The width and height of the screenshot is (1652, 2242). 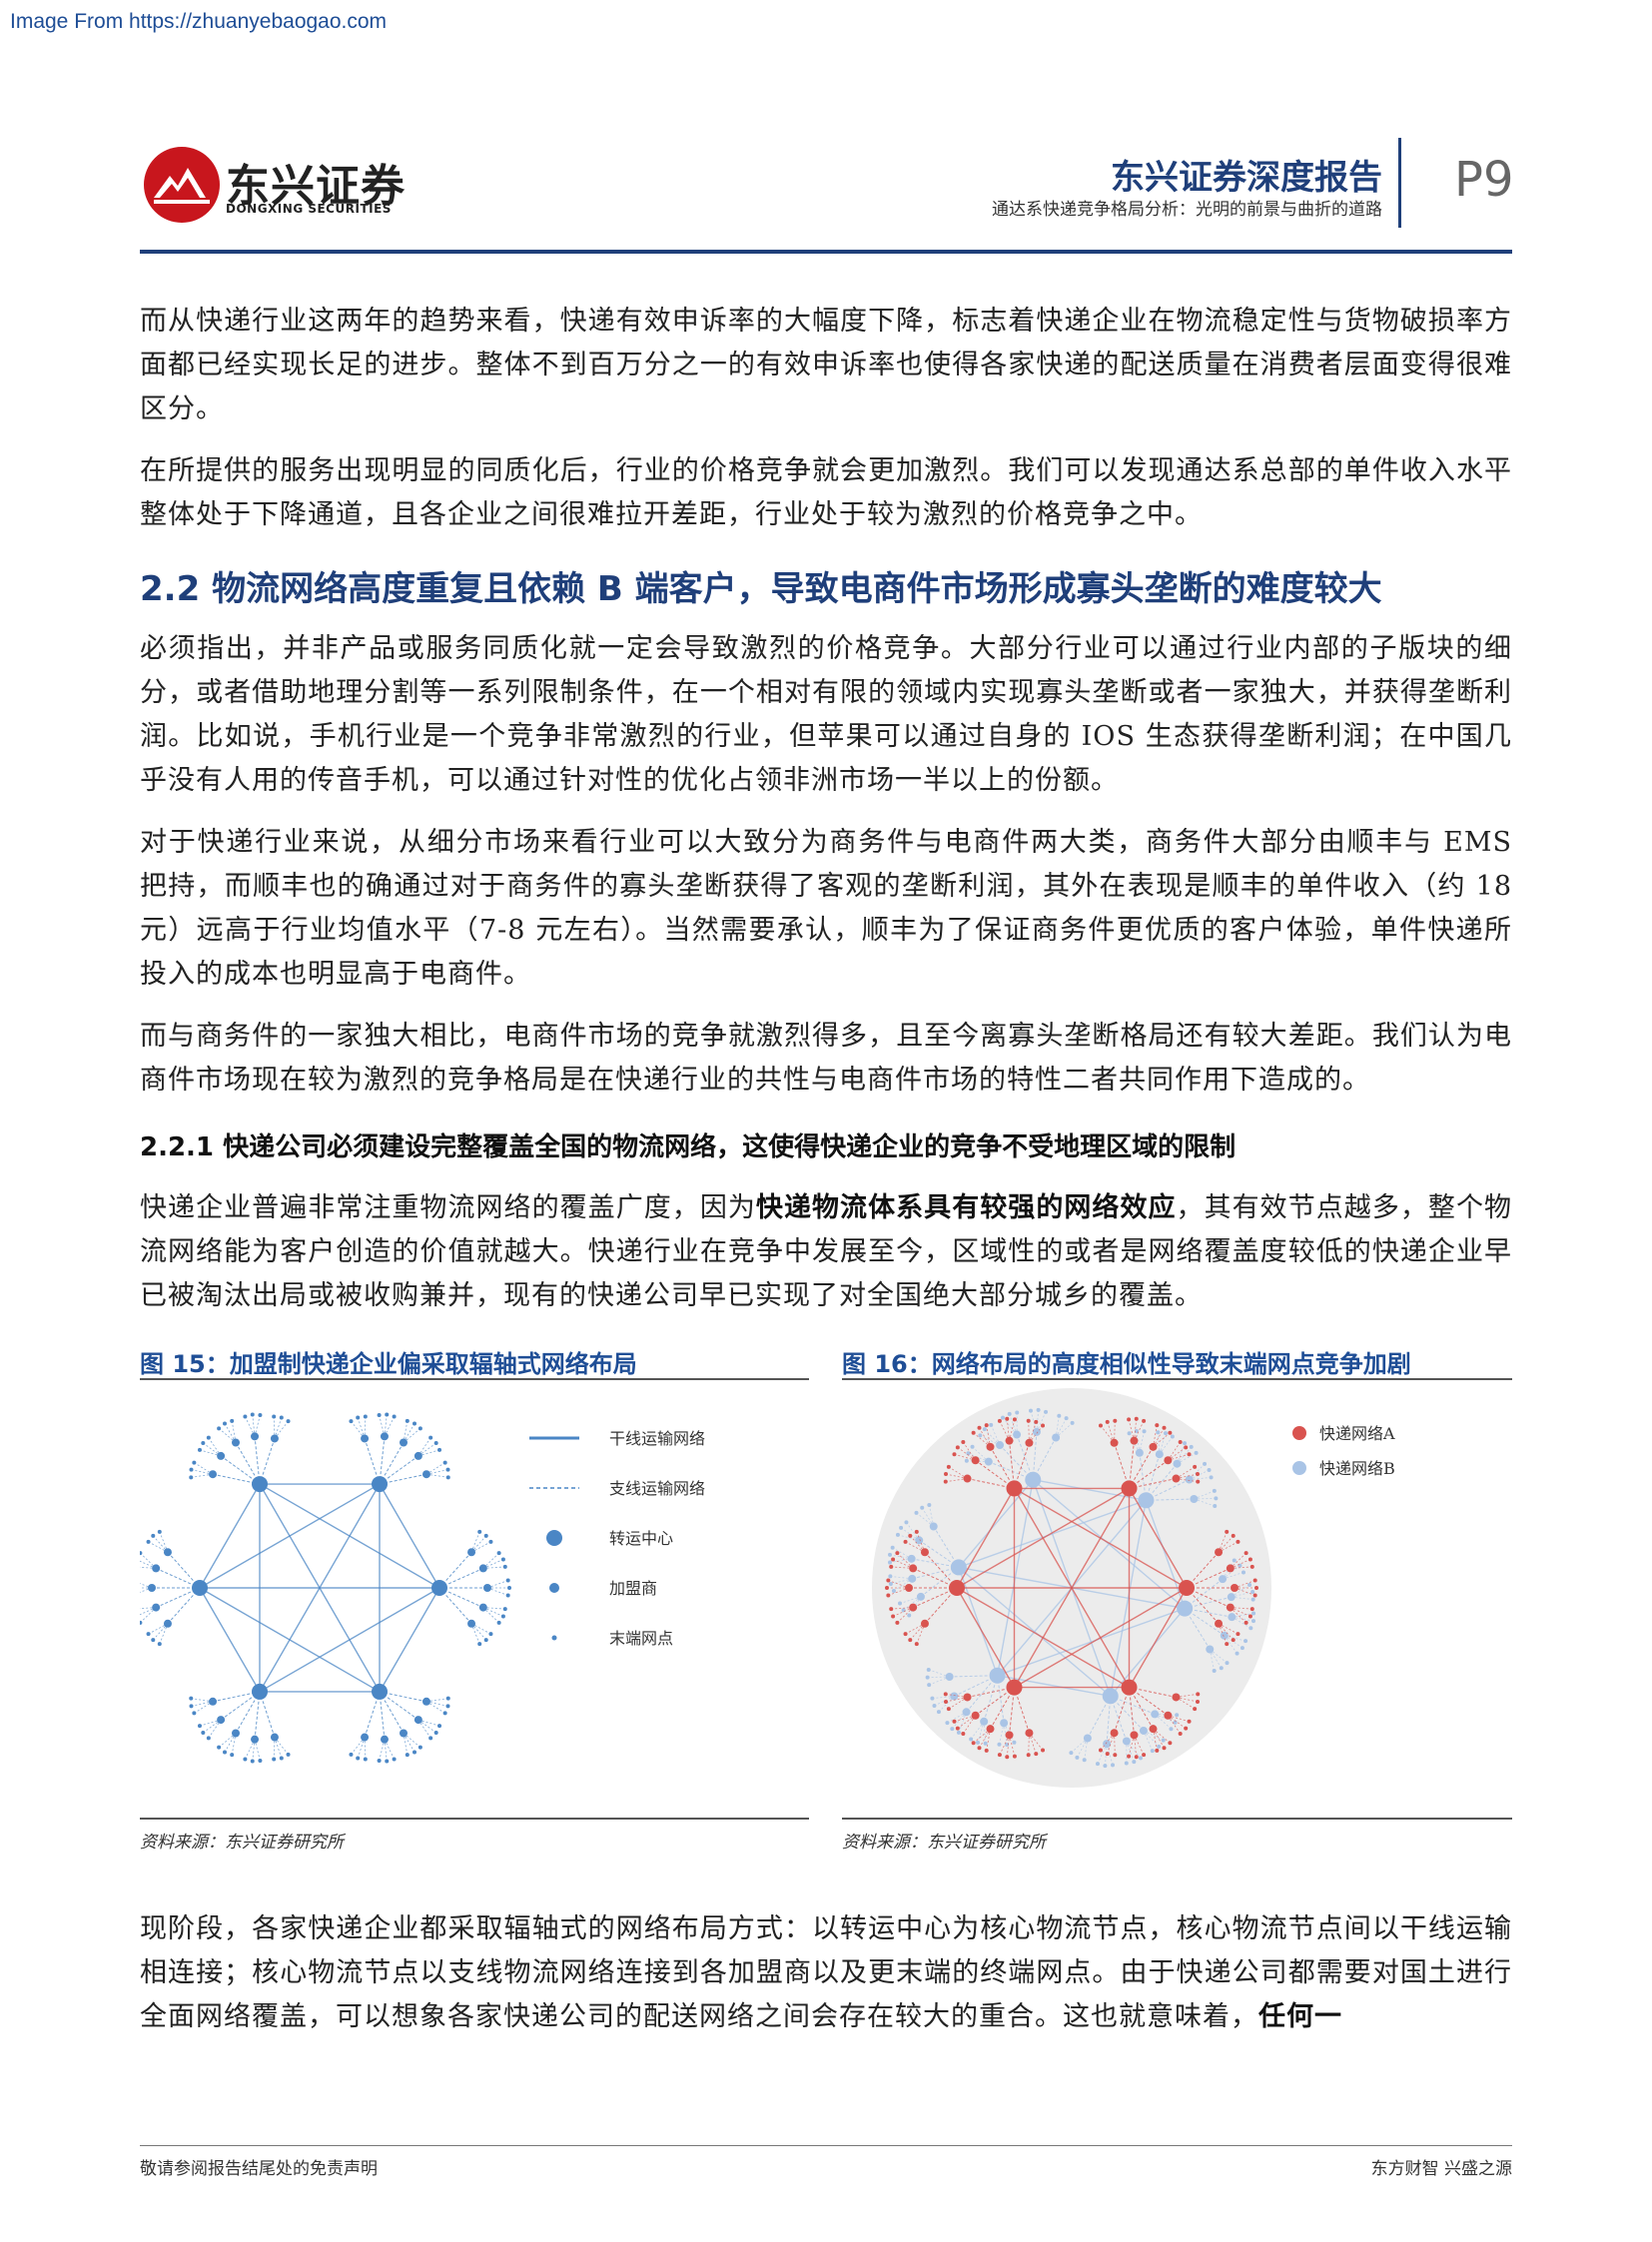 What do you see at coordinates (641, 1538) in the screenshot?
I see `figure-15-legend-label: 转运中心` at bounding box center [641, 1538].